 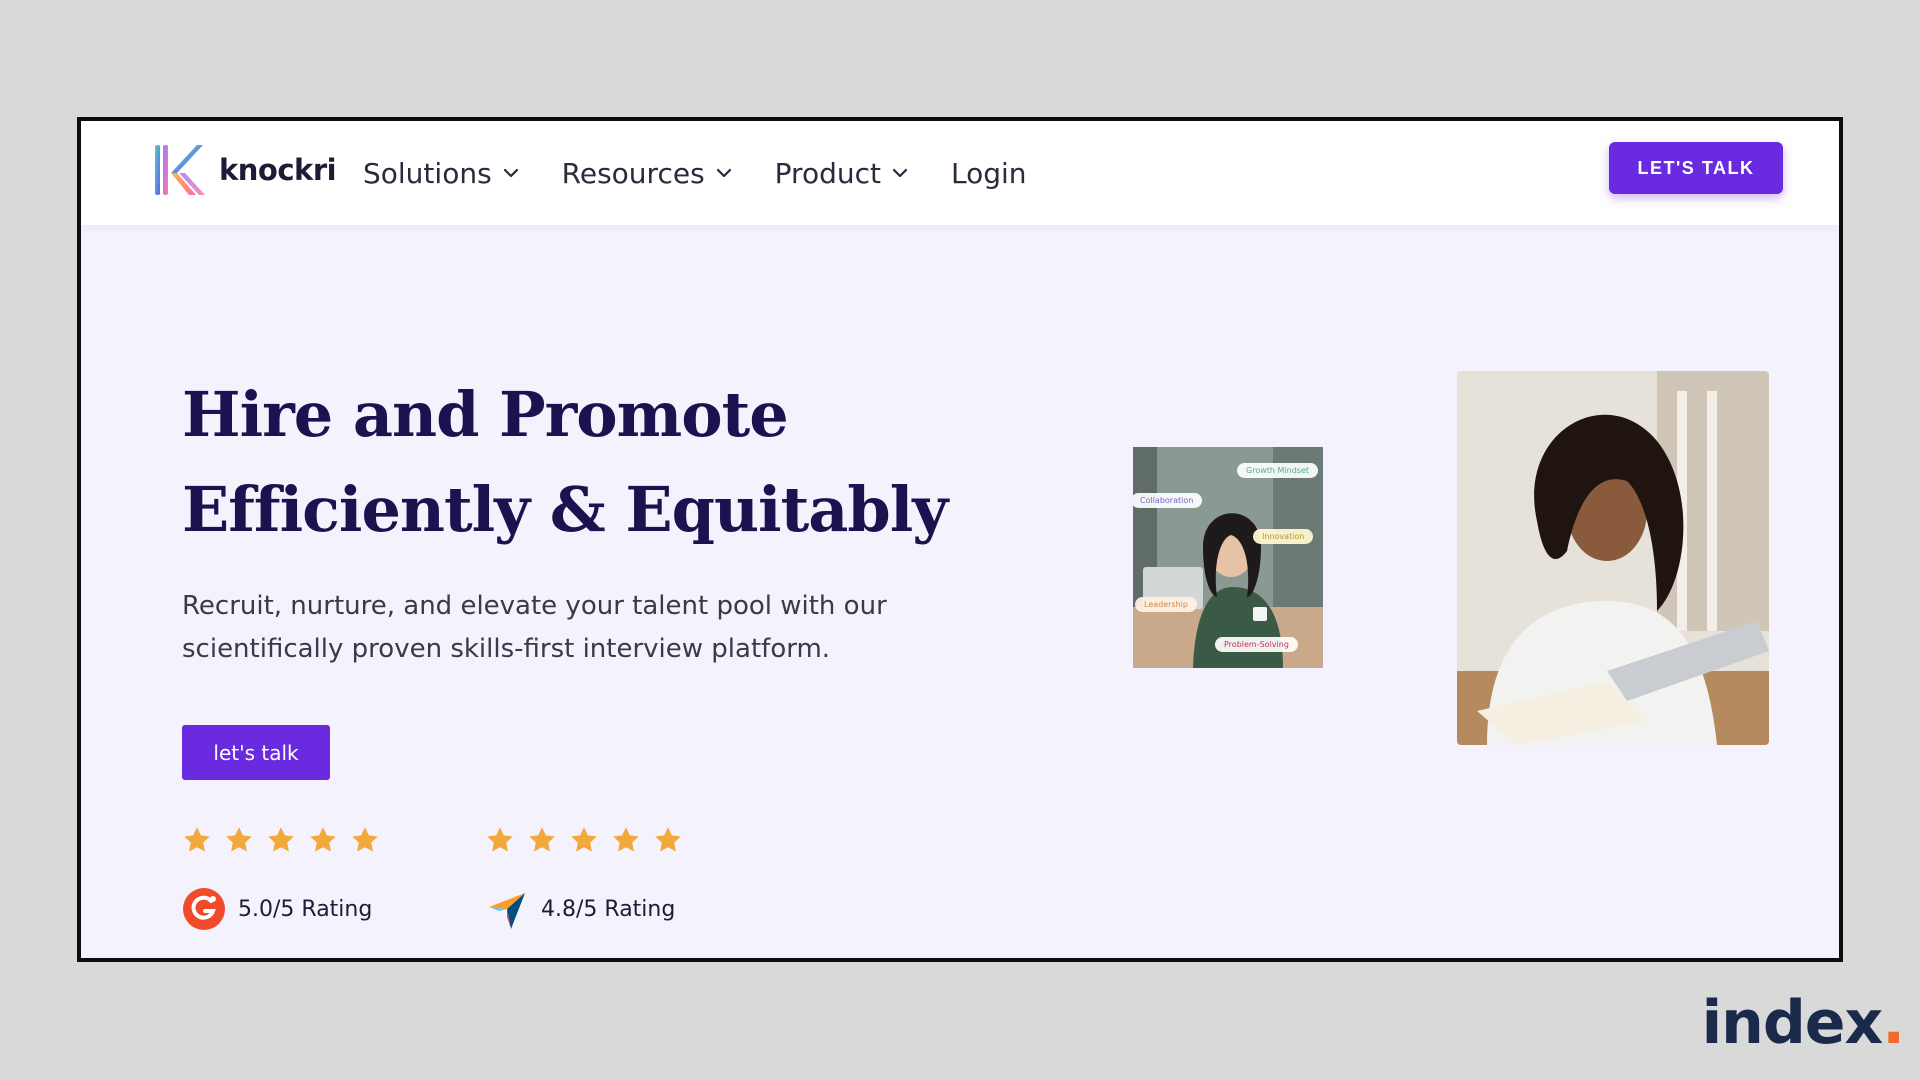 I want to click on skill-tag: Leadership, so click(x=1166, y=604).